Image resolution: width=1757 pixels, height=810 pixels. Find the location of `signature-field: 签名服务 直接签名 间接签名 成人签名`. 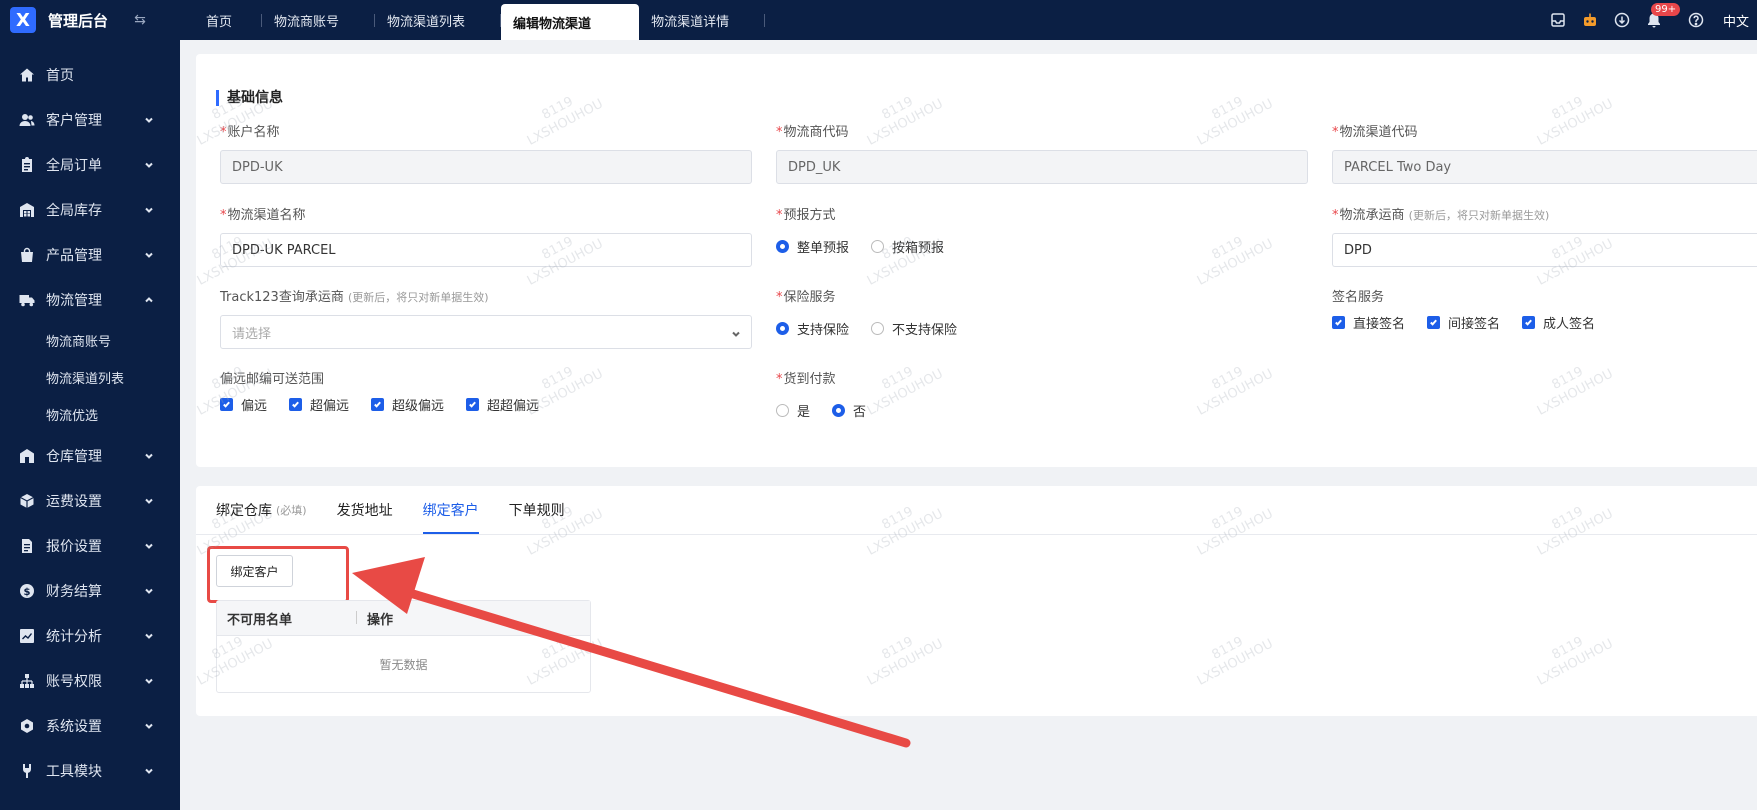

signature-field: 签名服务 直接签名 间接签名 成人签名 is located at coordinates (1544, 310).